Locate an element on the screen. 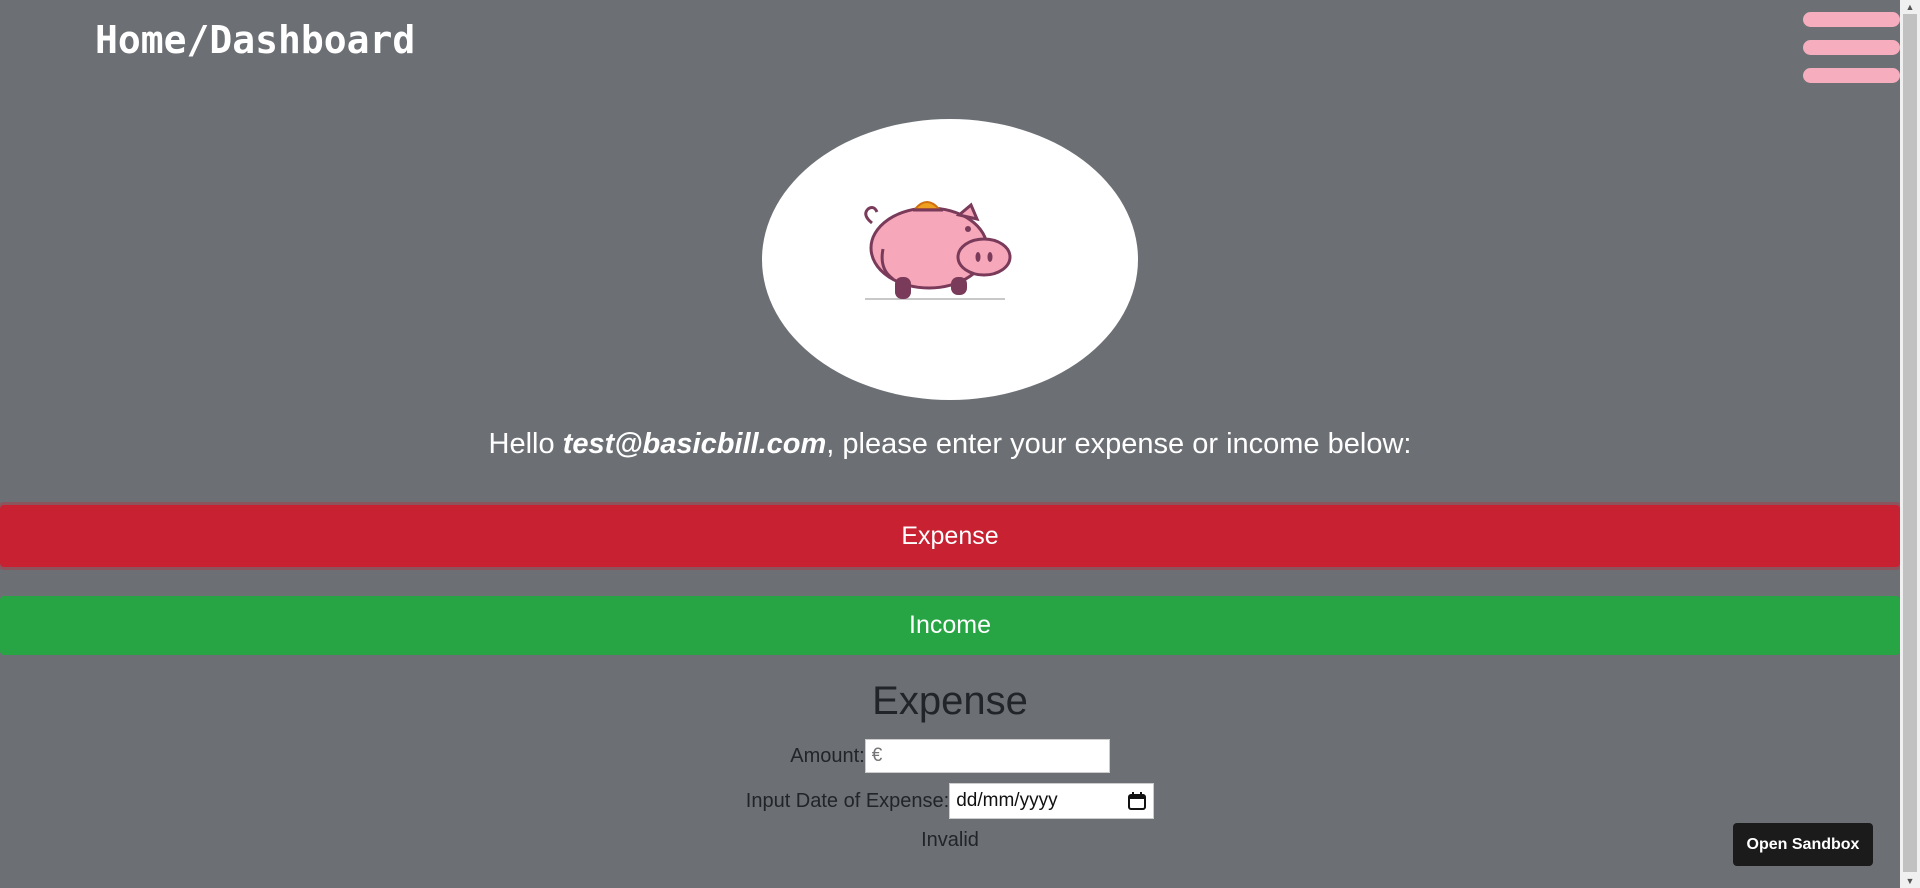  scroll-up-arrow-icon: ▲ is located at coordinates (1910, 7).